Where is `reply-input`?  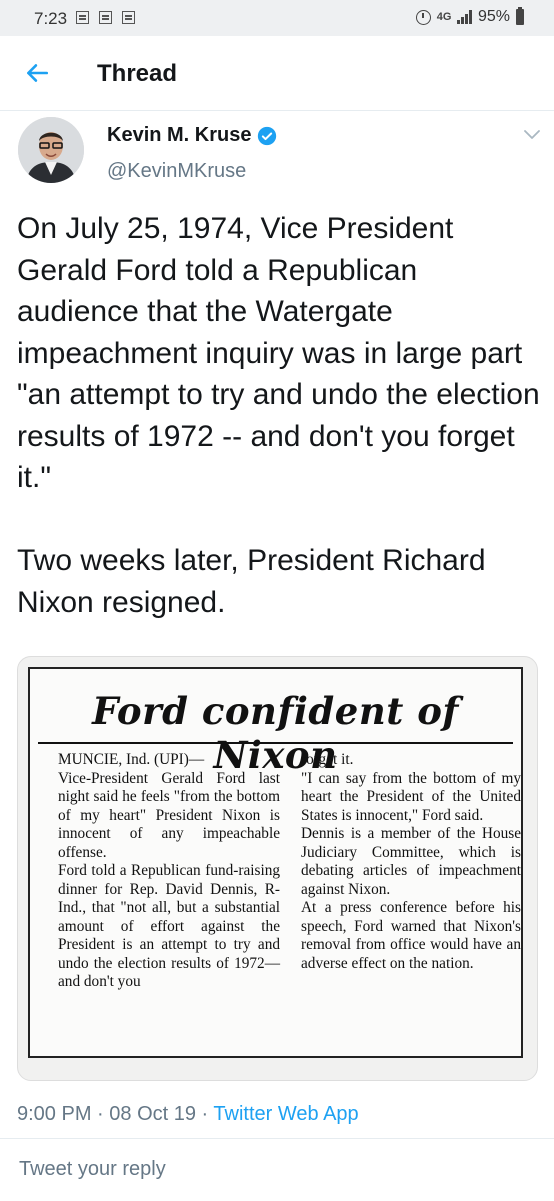
reply-input is located at coordinates (269, 1169).